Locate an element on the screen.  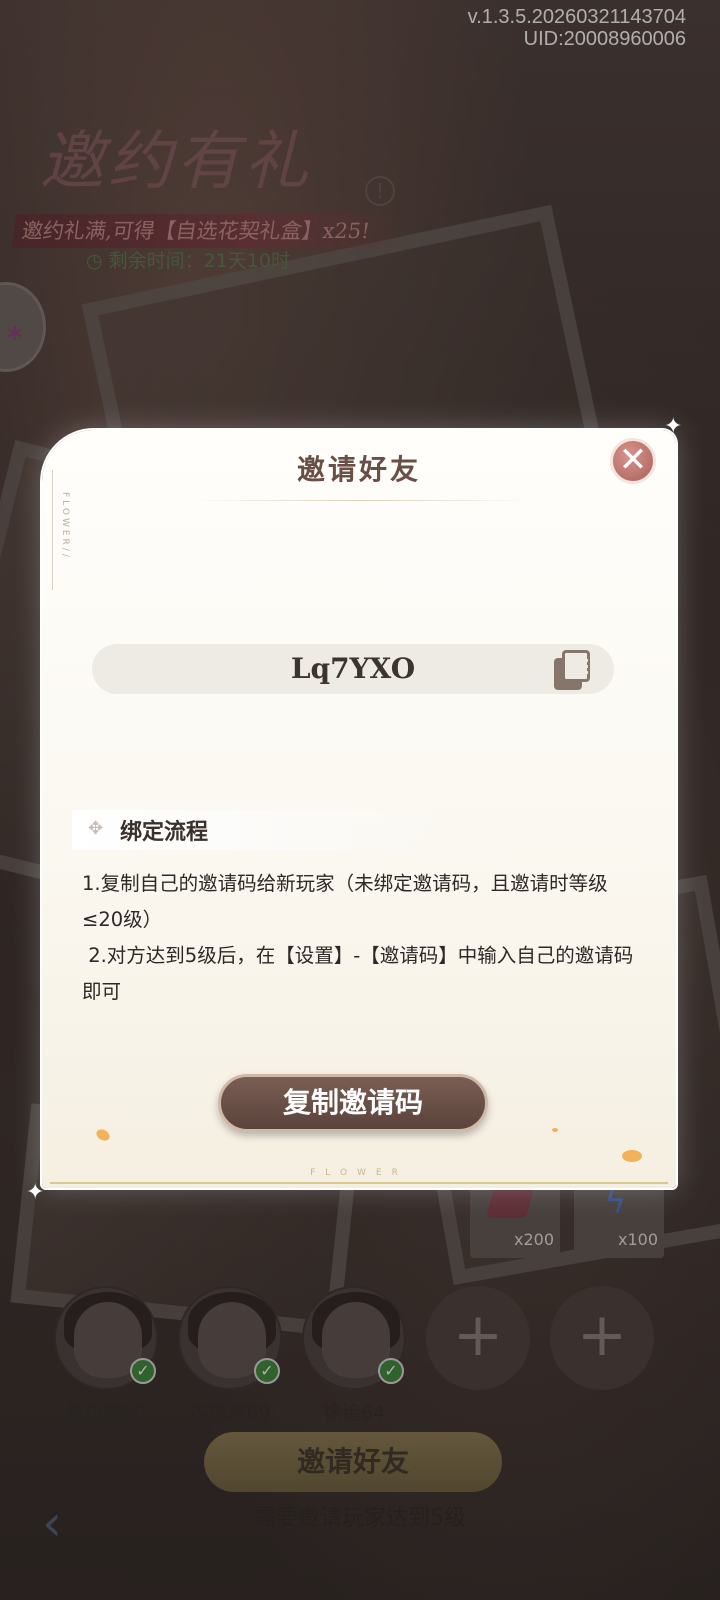
invite-code-field: Lq7YXO is located at coordinates (353, 669).